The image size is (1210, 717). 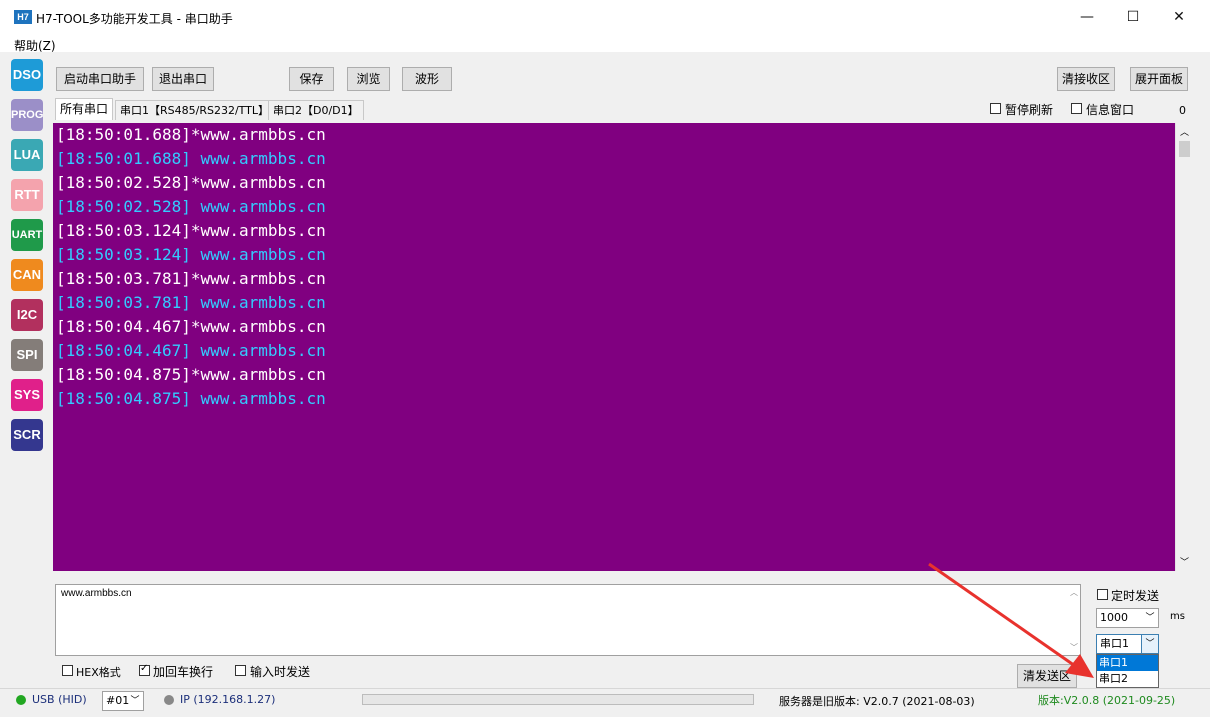 I want to click on send-on-input-label: 输入时发送, so click(x=280, y=672).